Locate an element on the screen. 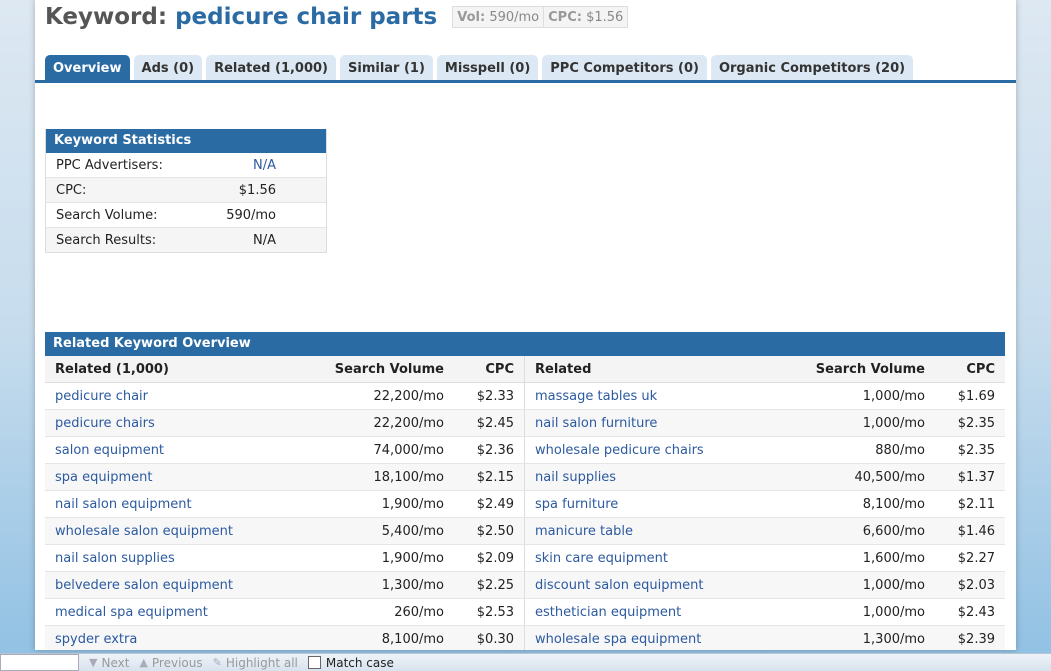 The image size is (1051, 671). keyword-link: manicure table is located at coordinates (584, 531).